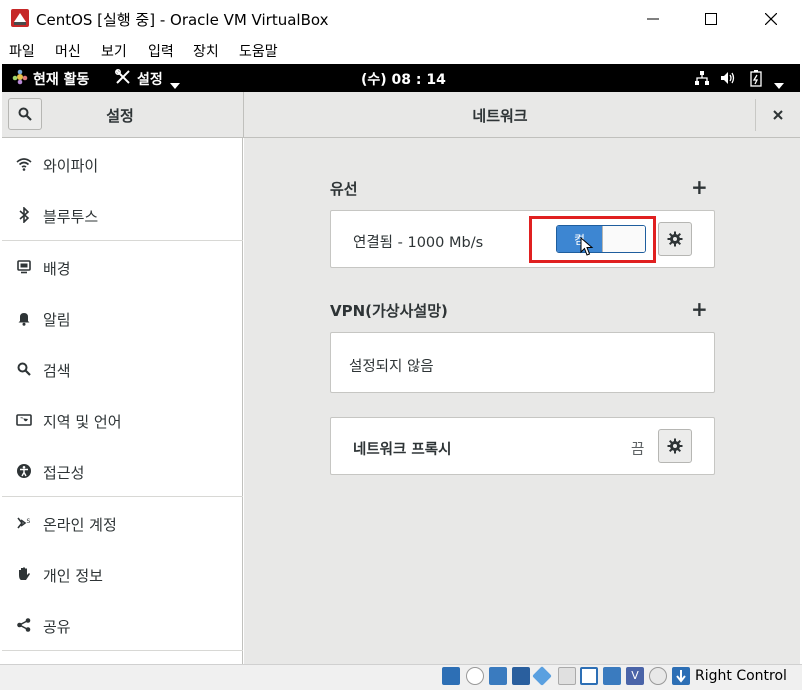 Image resolution: width=802 pixels, height=690 pixels. Describe the element at coordinates (122, 625) in the screenshot. I see `sidebar-item-sharing: 공유` at that location.